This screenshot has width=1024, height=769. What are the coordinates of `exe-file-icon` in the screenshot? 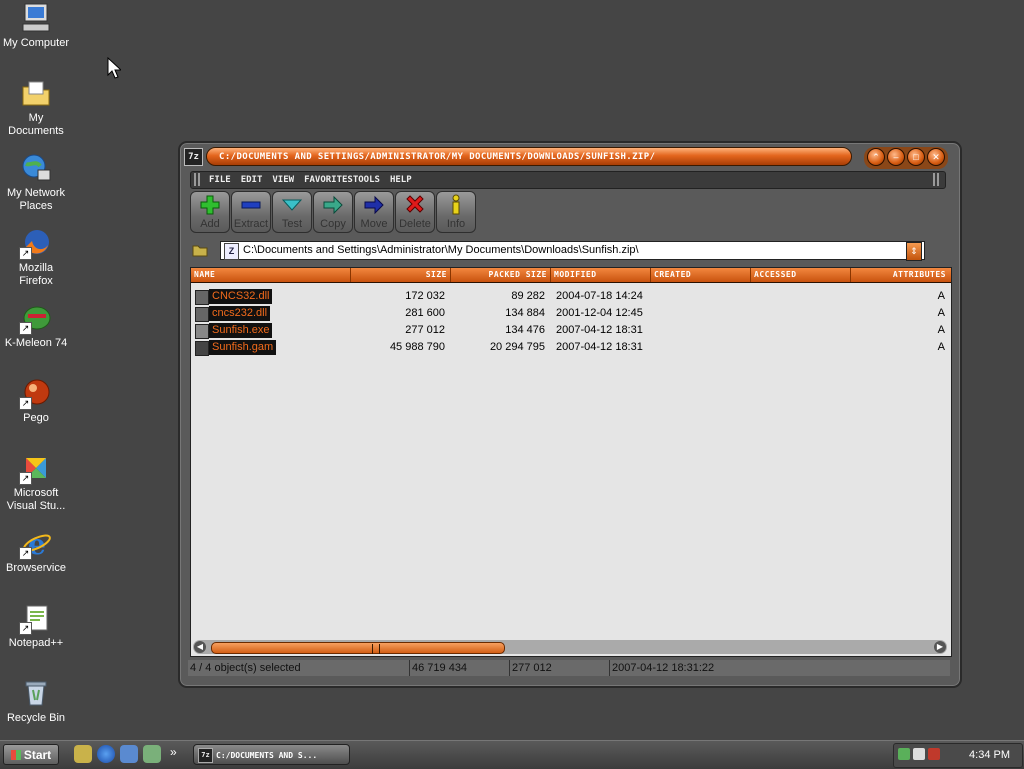 It's located at (202, 331).